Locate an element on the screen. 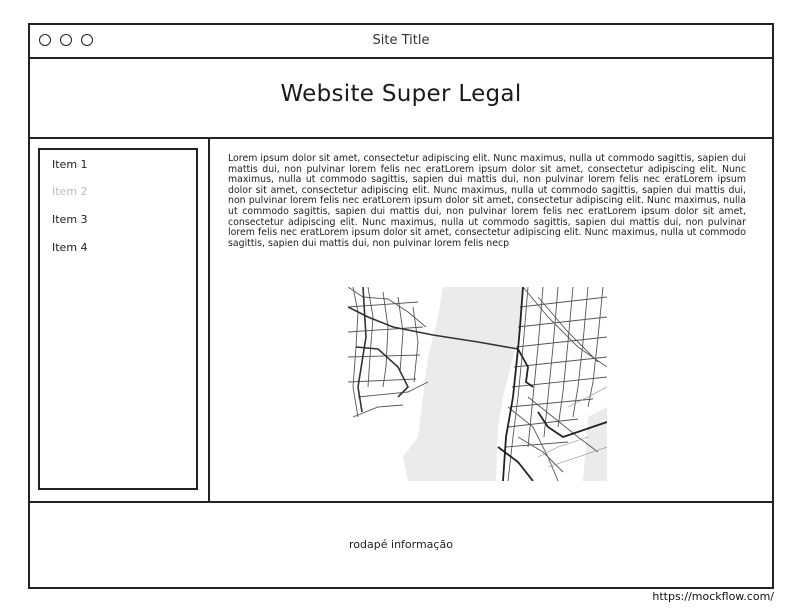 Image resolution: width=810 pixels, height=608 pixels. page-header: Website Super Legal is located at coordinates (401, 99).